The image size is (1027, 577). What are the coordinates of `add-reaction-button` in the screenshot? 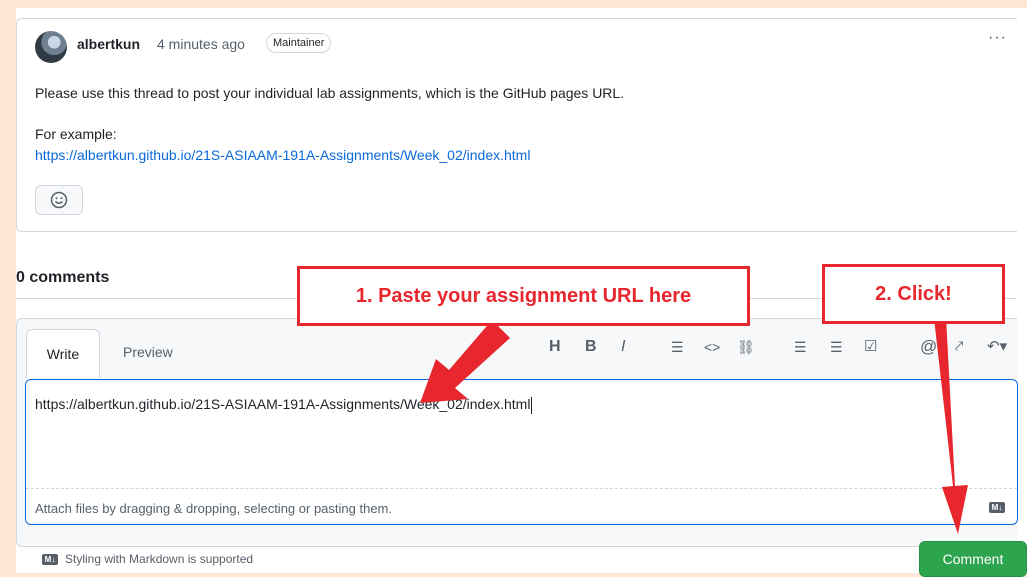 It's located at (59, 200).